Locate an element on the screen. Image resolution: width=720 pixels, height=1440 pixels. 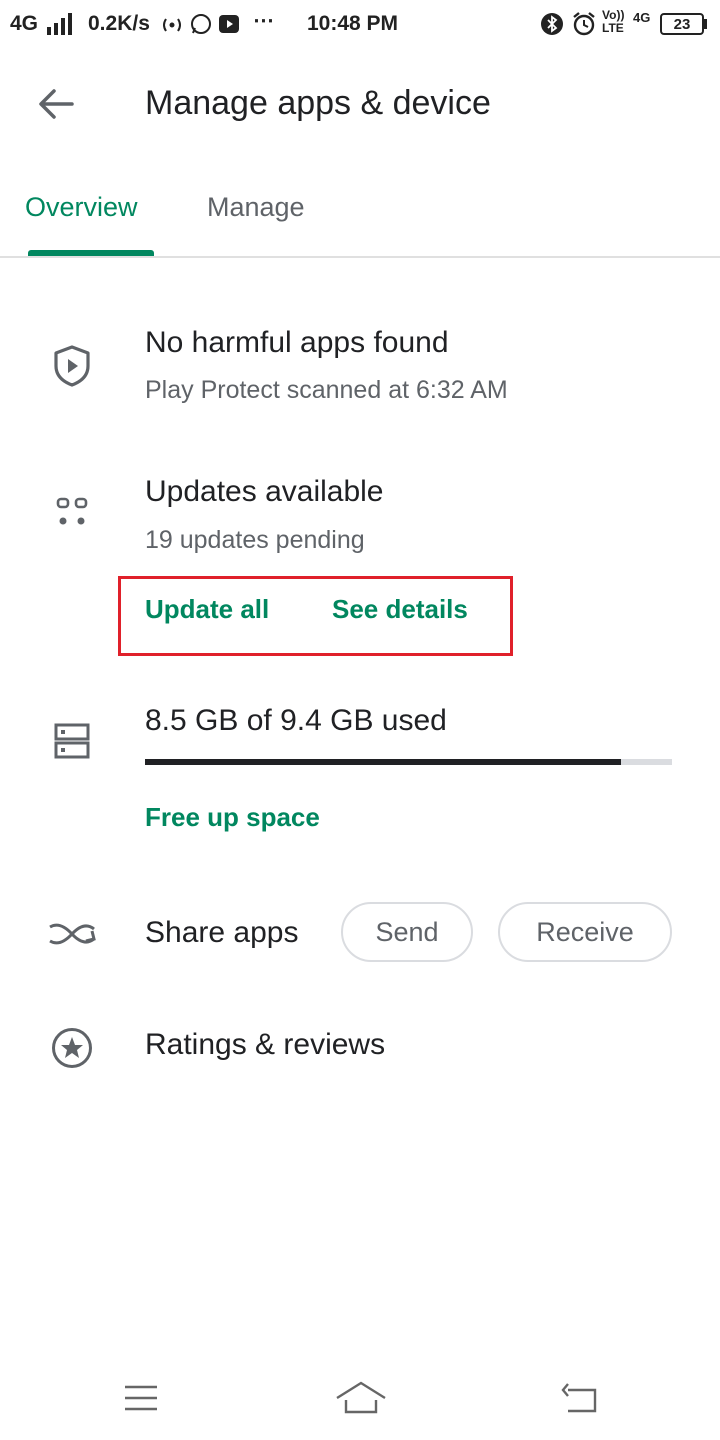
volte-bottom-label: LTE is located at coordinates (613, 28).